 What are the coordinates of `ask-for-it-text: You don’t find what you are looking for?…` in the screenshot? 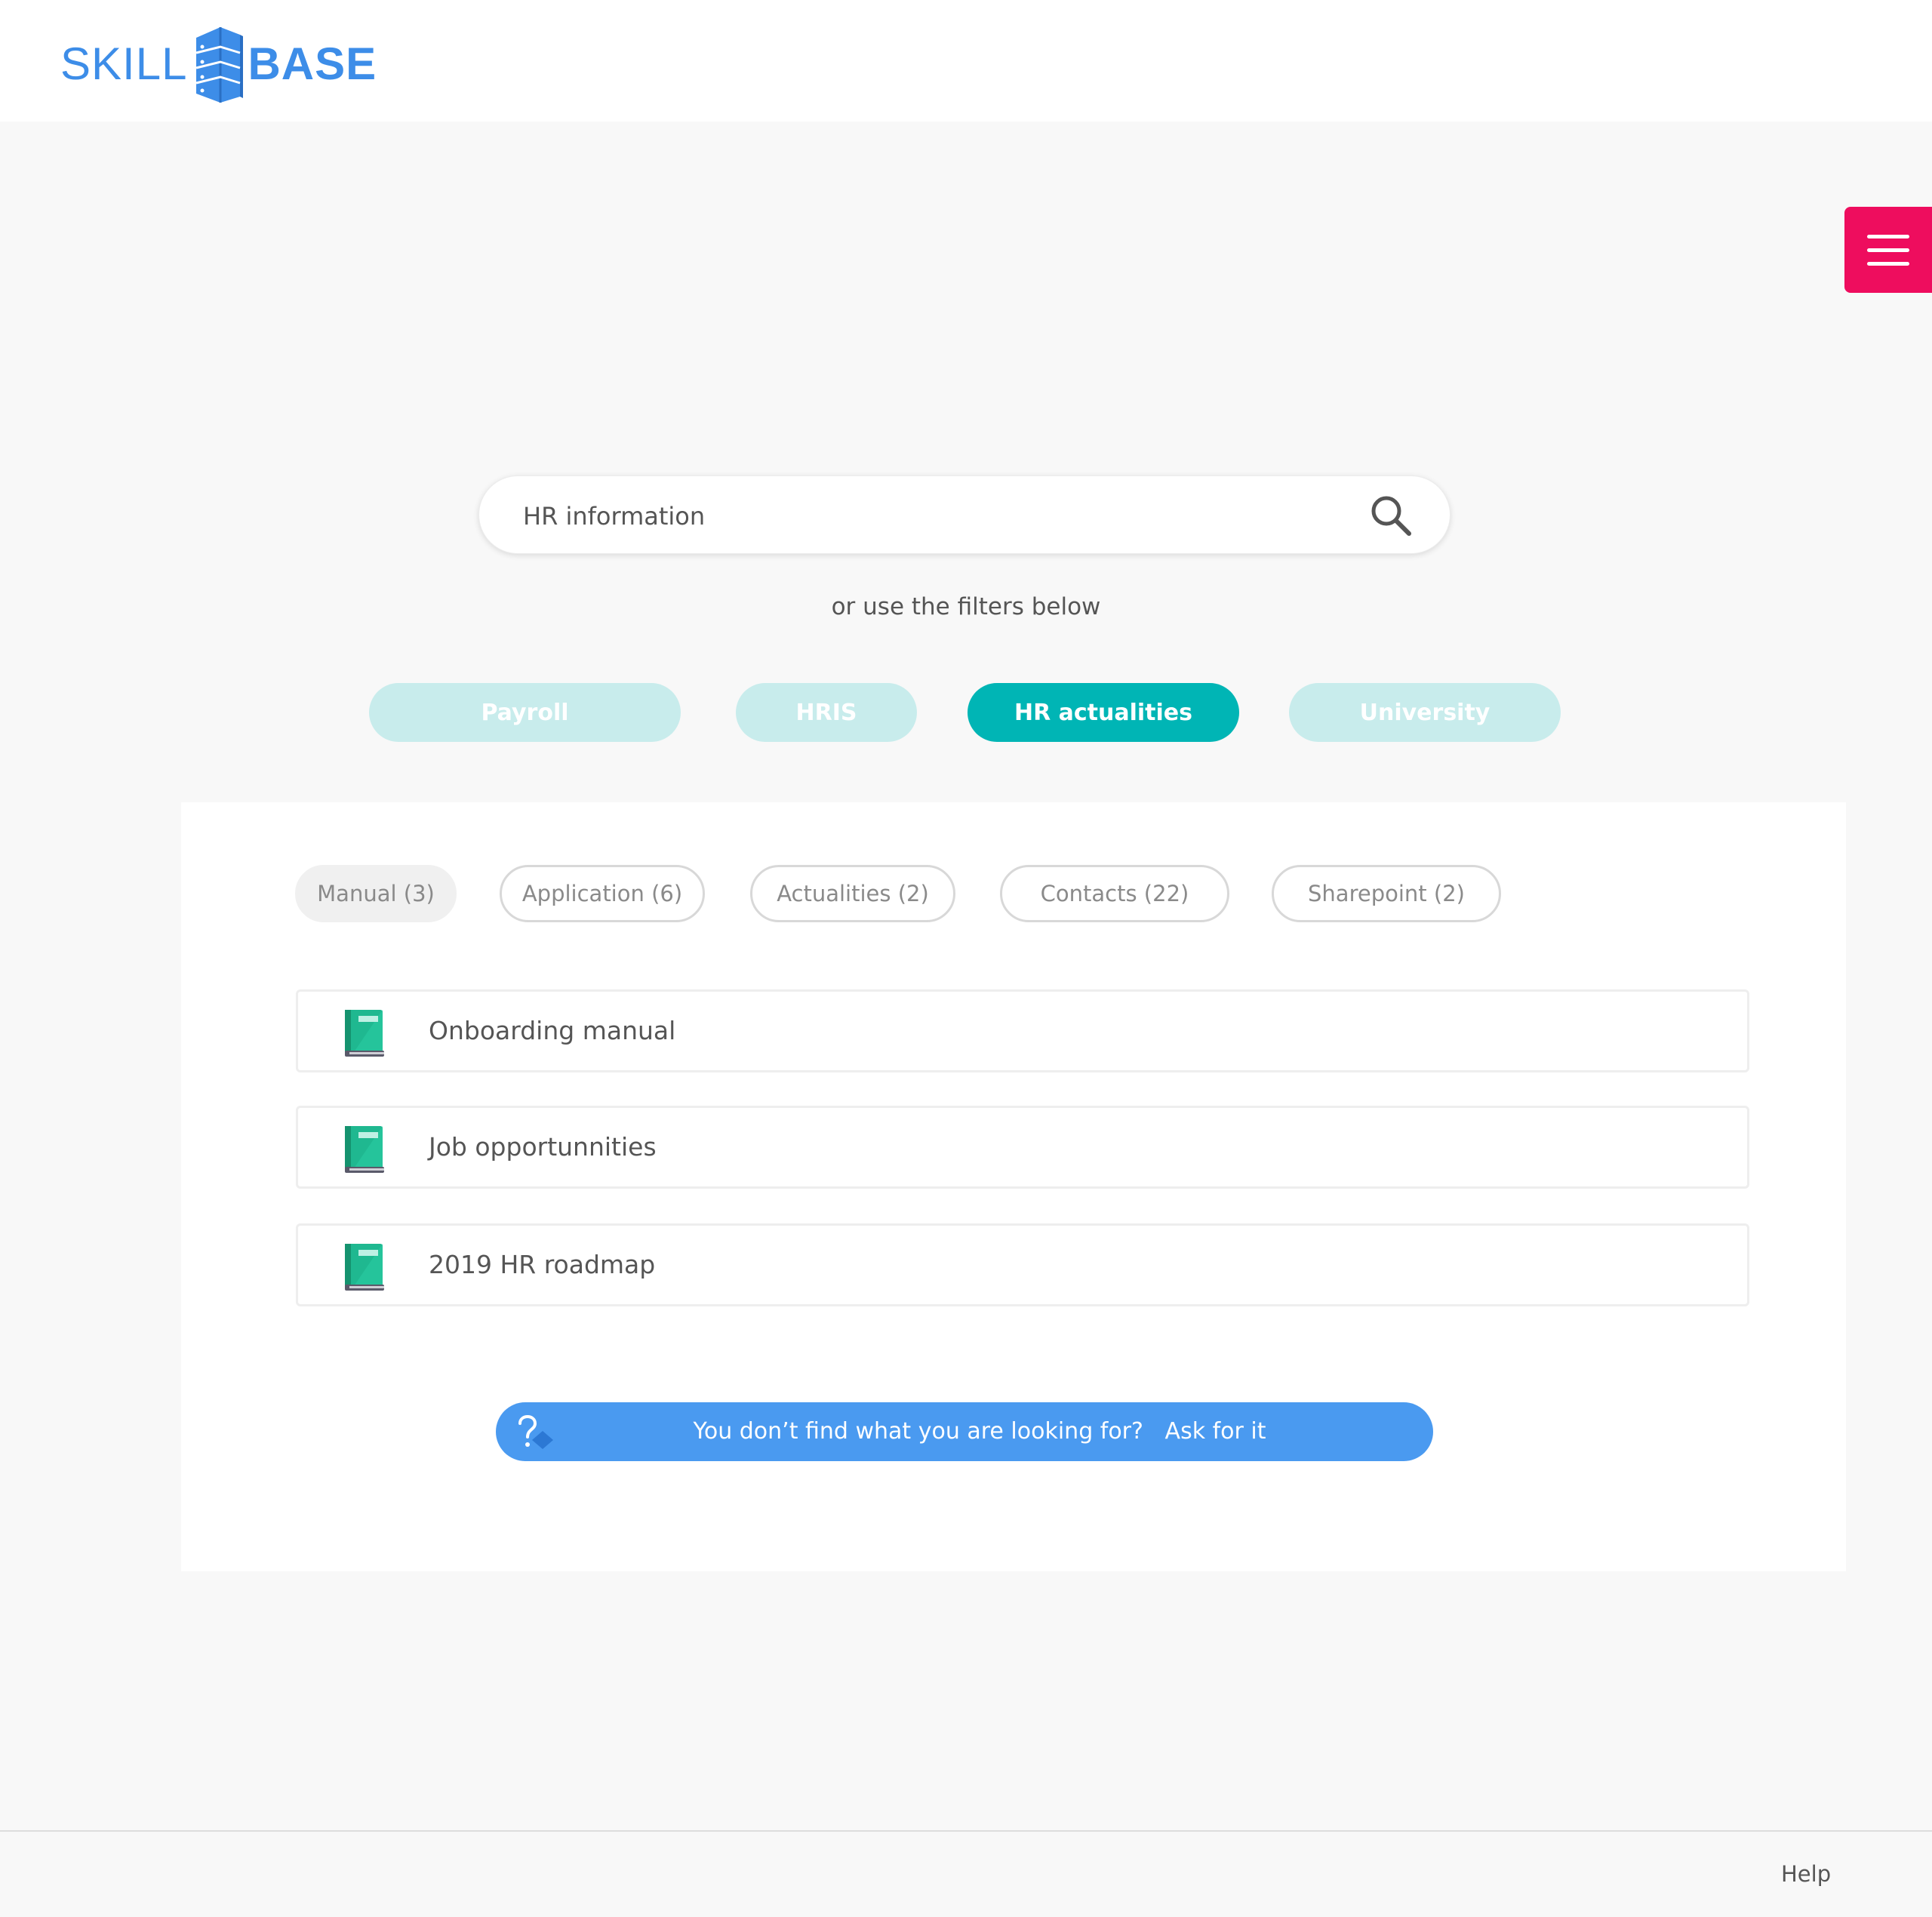 It's located at (979, 1432).